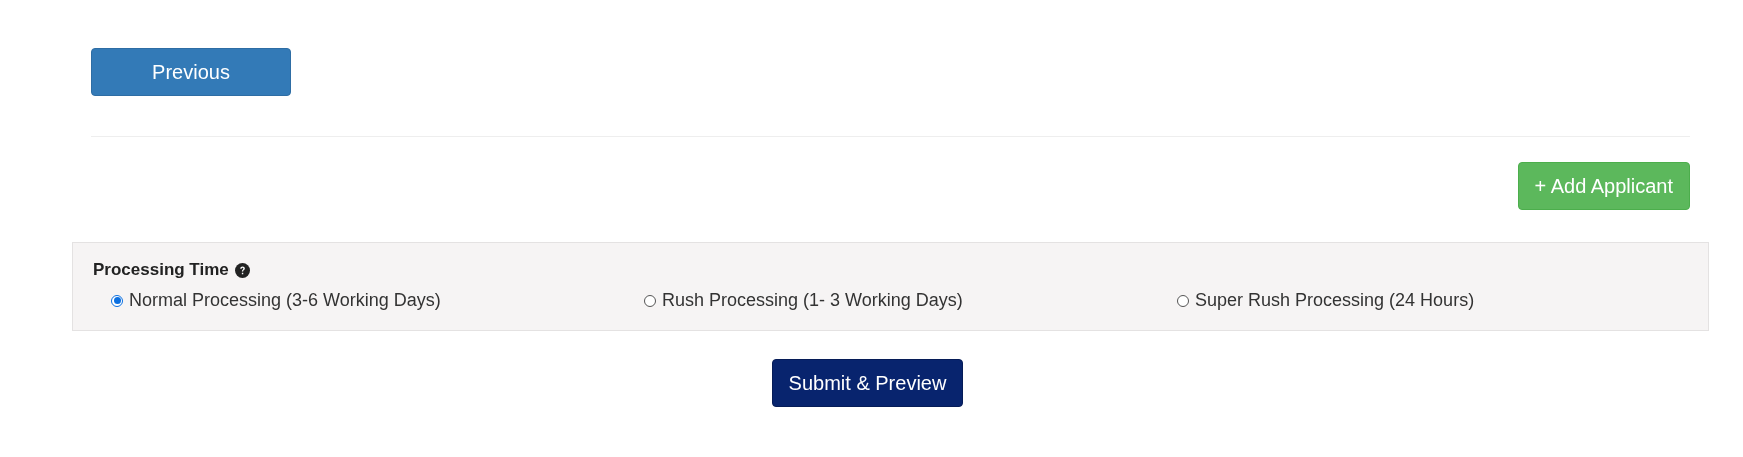  I want to click on submit-preview-button: Submit & Preview, so click(867, 383).